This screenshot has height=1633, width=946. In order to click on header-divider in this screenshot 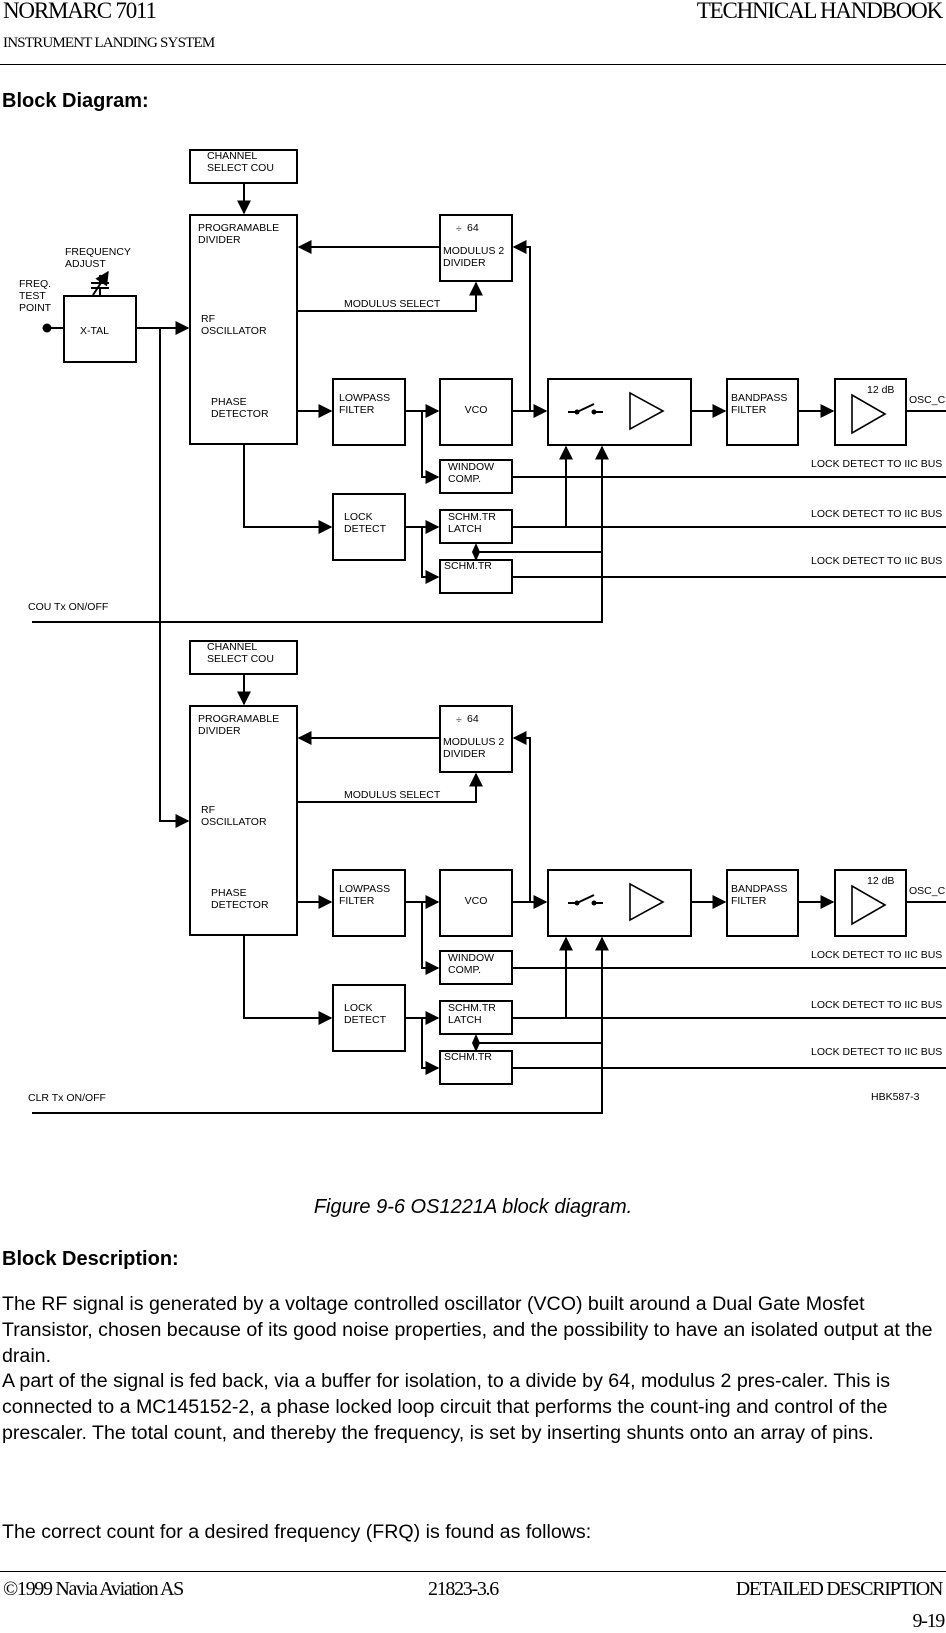, I will do `click(473, 64)`.